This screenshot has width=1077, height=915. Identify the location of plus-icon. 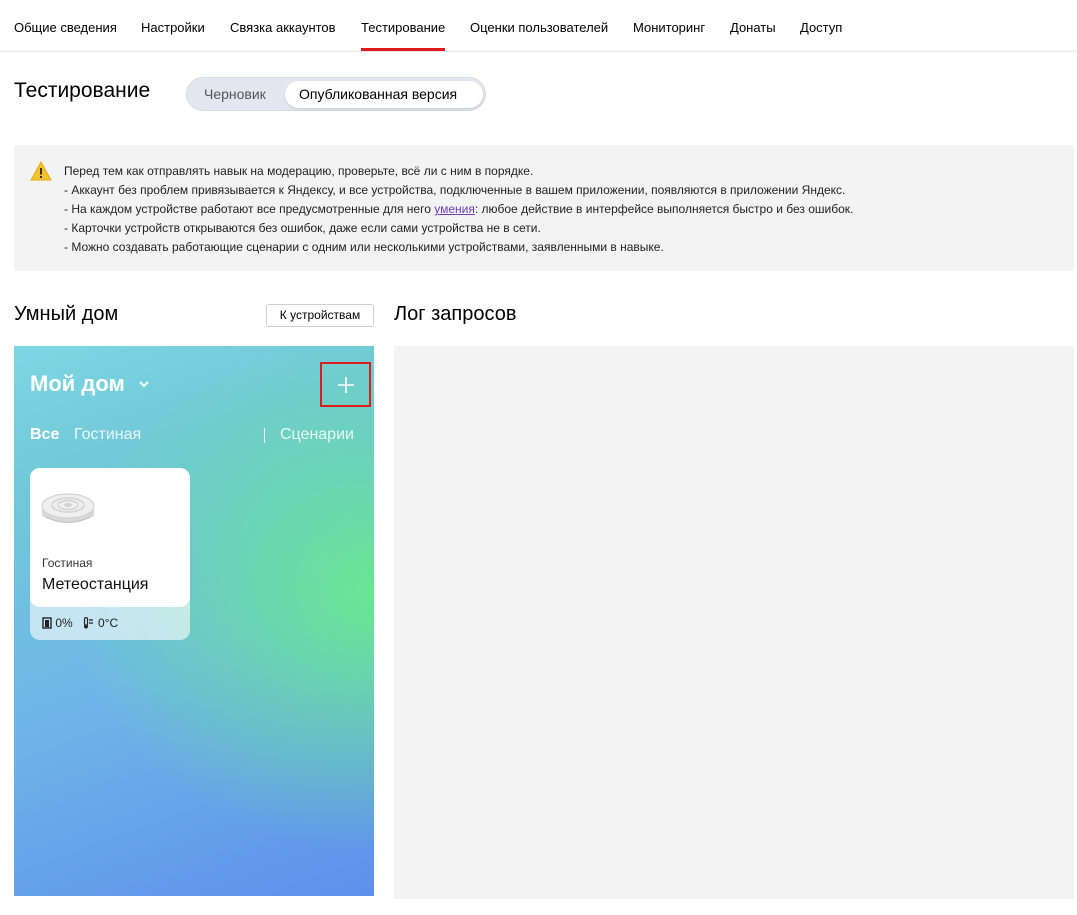
(346, 385).